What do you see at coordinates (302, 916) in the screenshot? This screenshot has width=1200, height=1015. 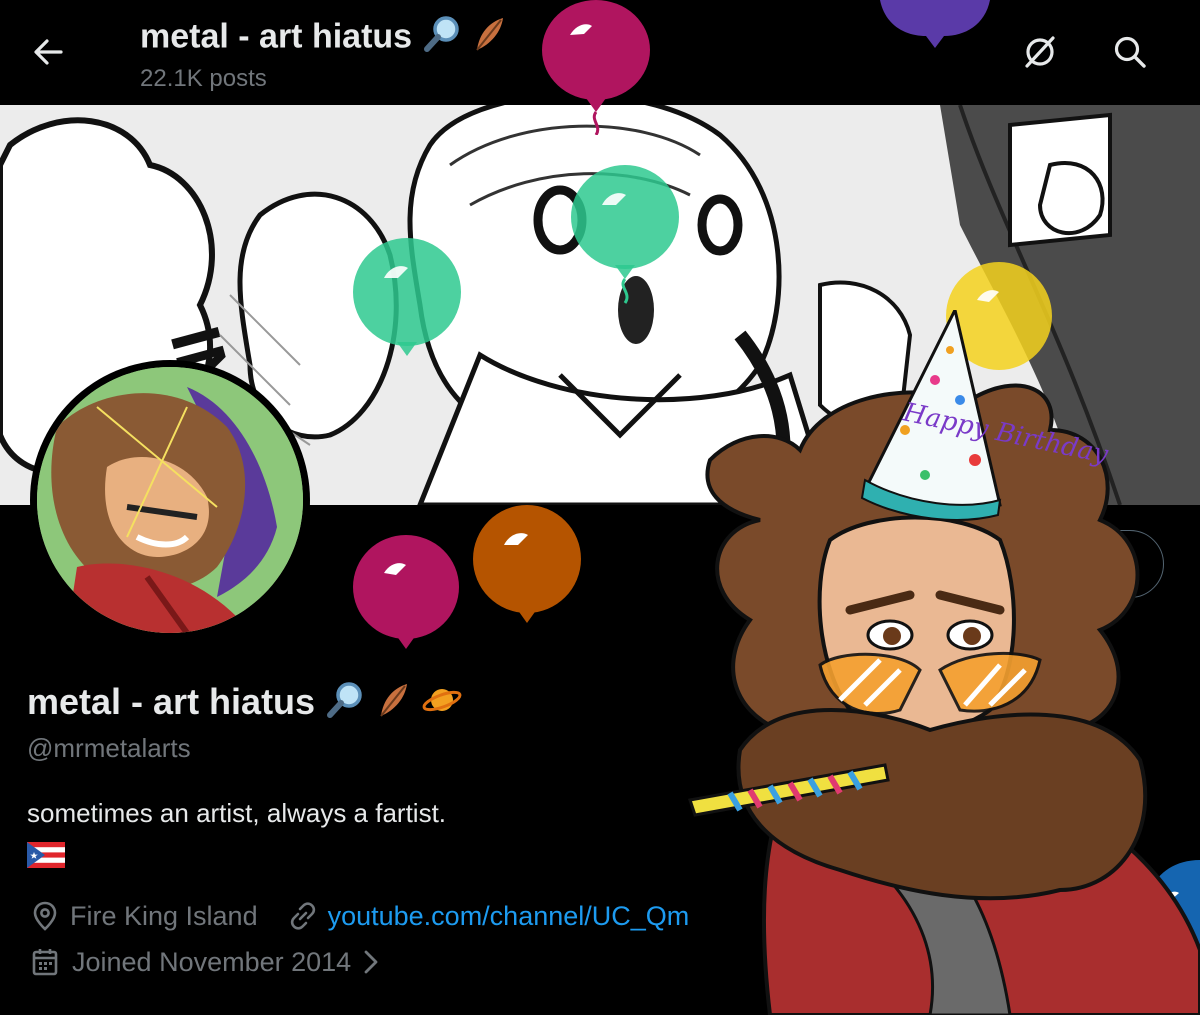 I see `link-icon` at bounding box center [302, 916].